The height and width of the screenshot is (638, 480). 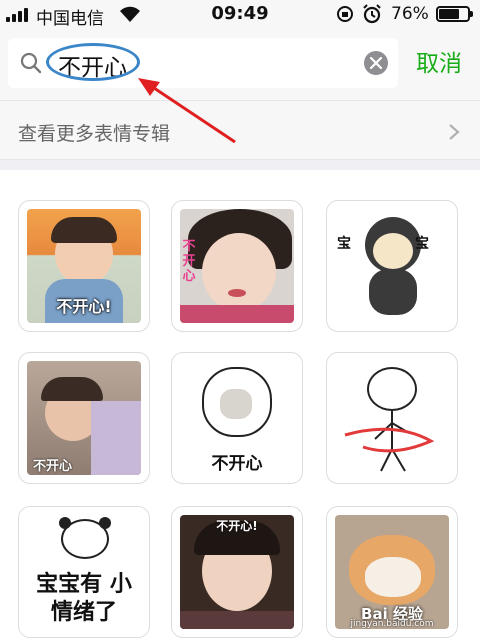 I want to click on sticker-item, so click(x=392, y=418).